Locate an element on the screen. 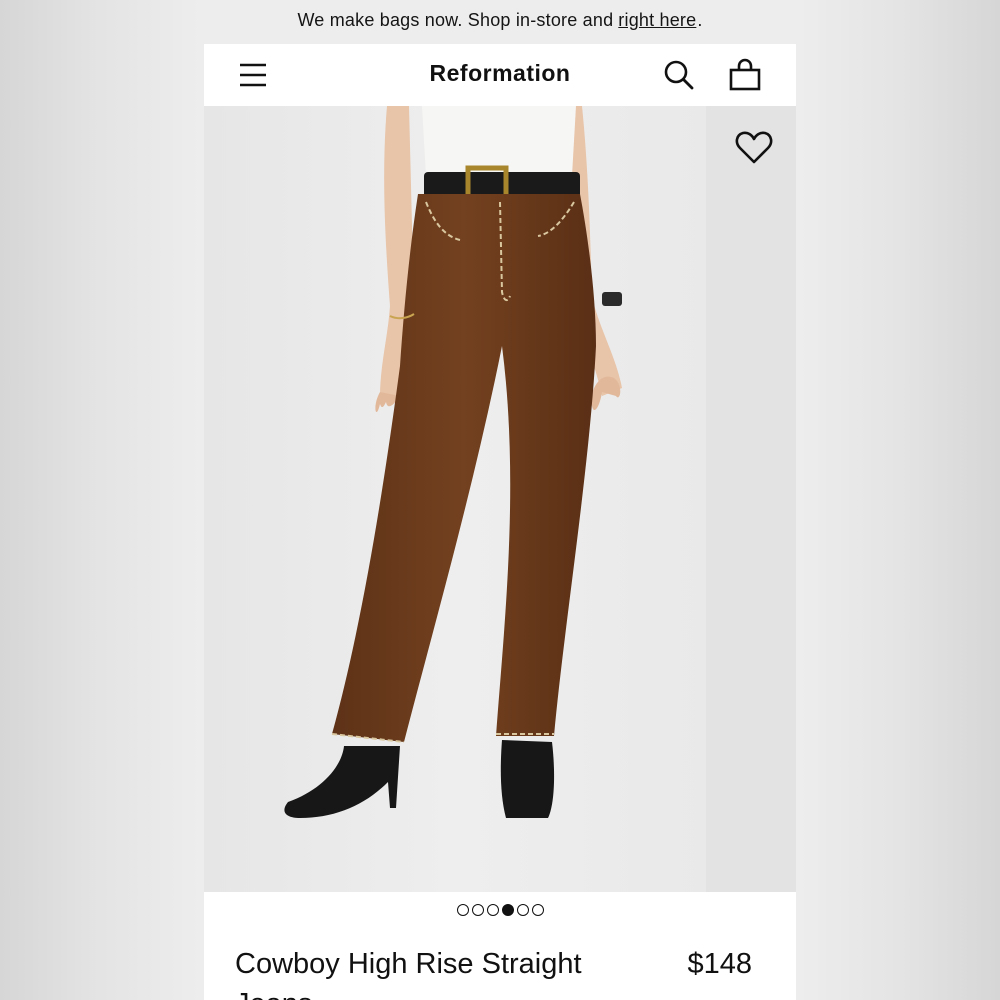 Image resolution: width=1000 pixels, height=1000 pixels. product-title: Cowboy High Rise Straight Jeans is located at coordinates (408, 974).